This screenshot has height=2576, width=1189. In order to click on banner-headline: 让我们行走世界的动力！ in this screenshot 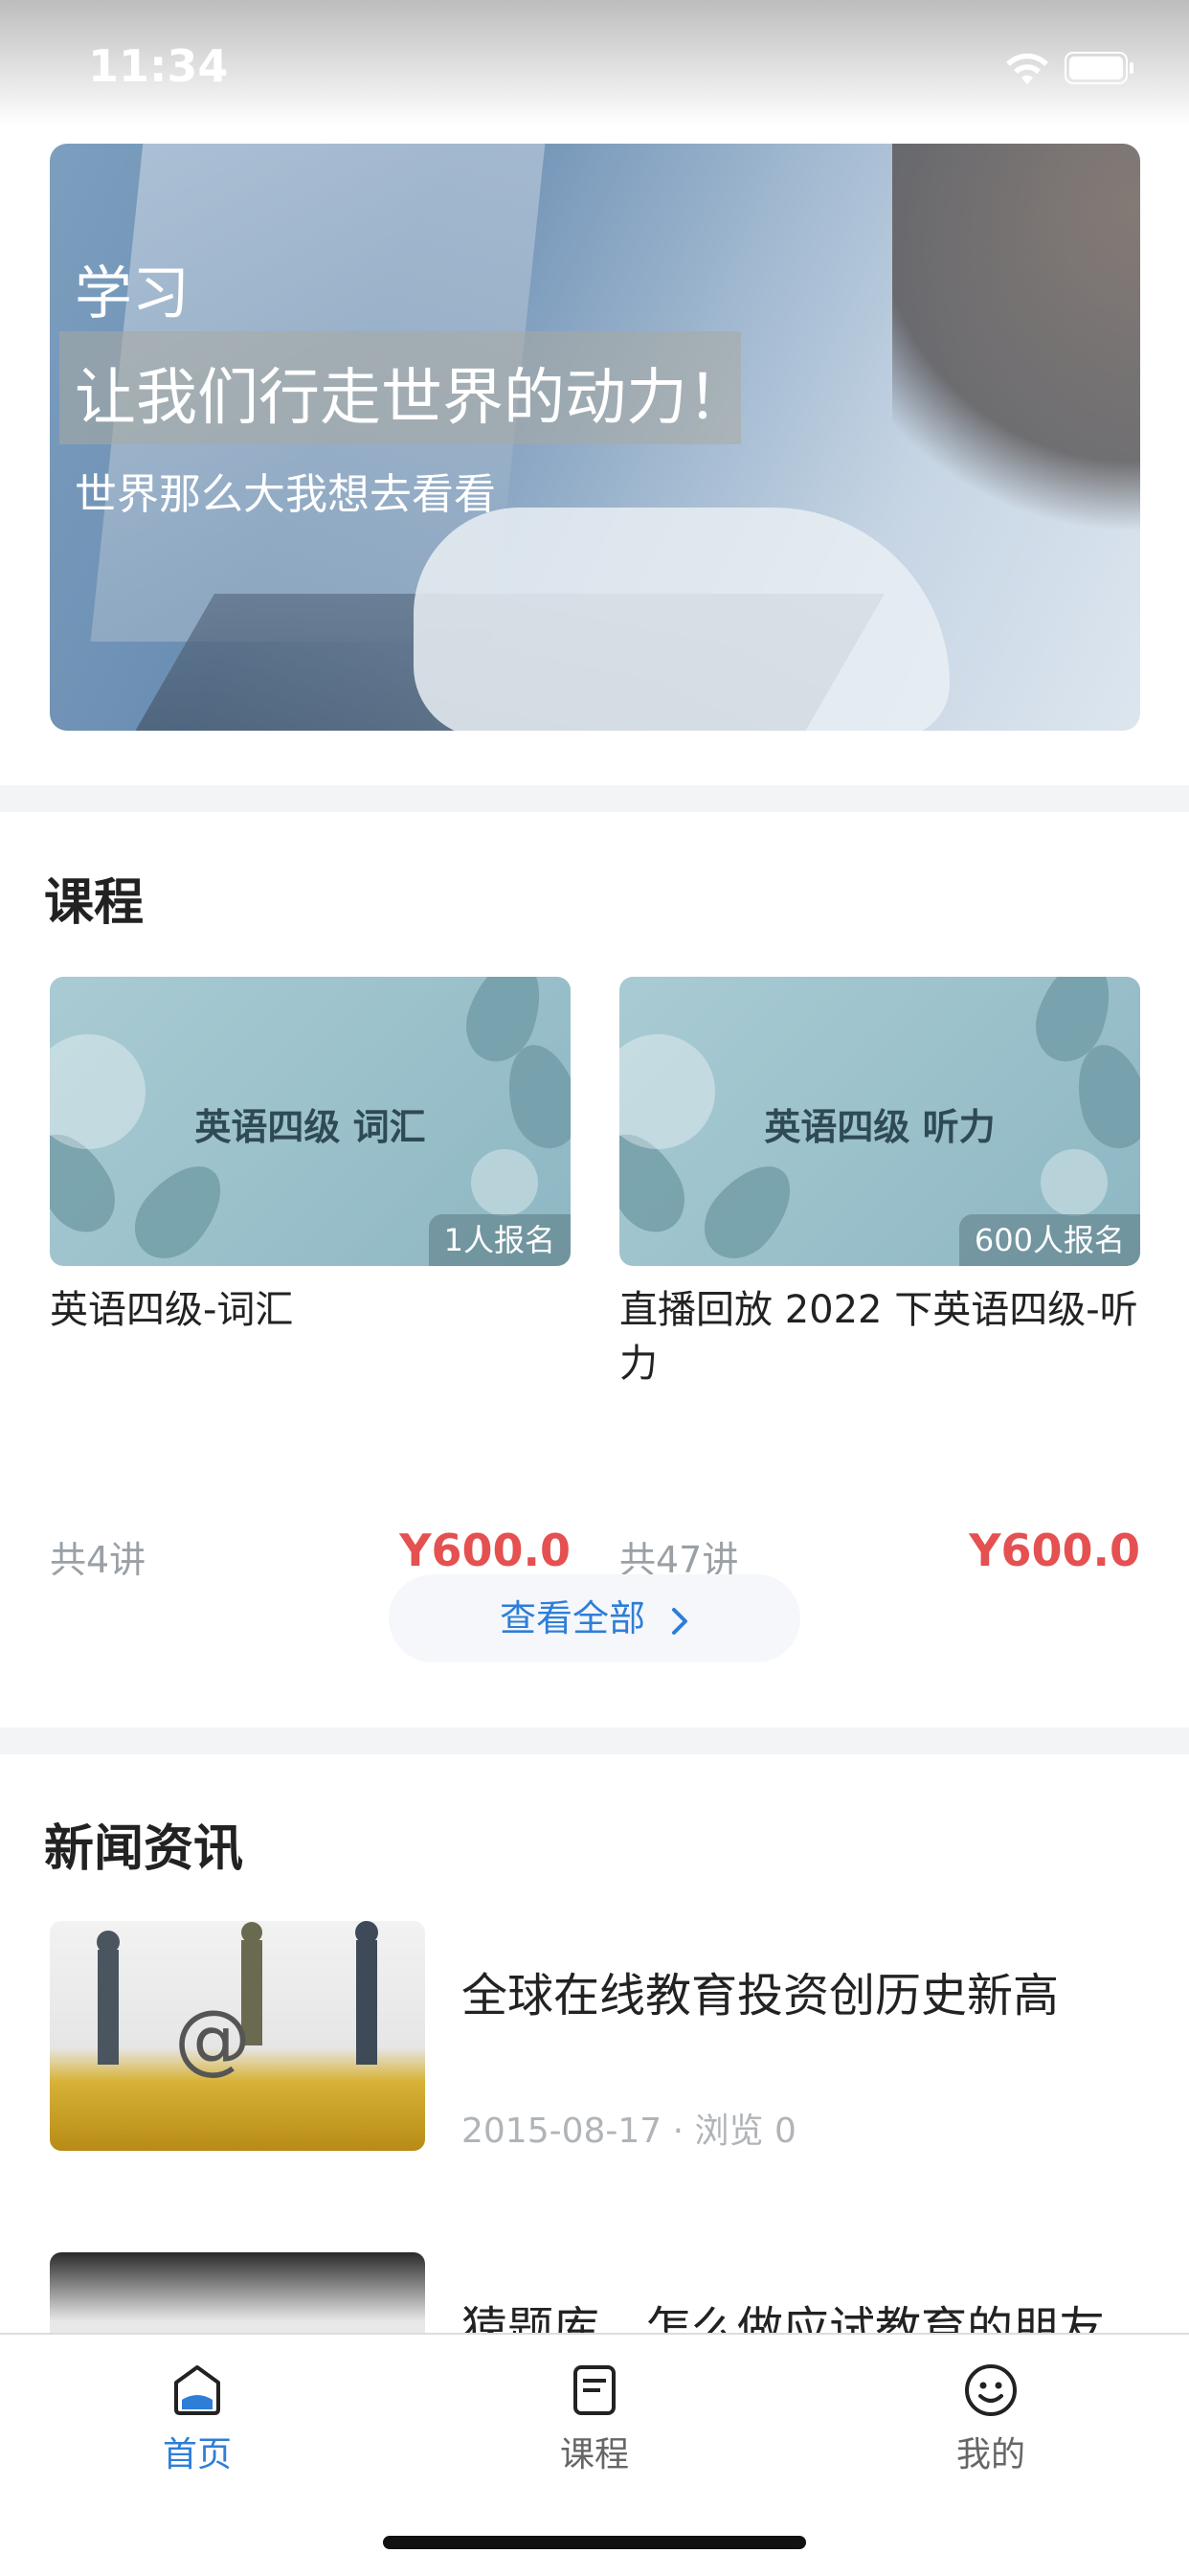, I will do `click(412, 398)`.